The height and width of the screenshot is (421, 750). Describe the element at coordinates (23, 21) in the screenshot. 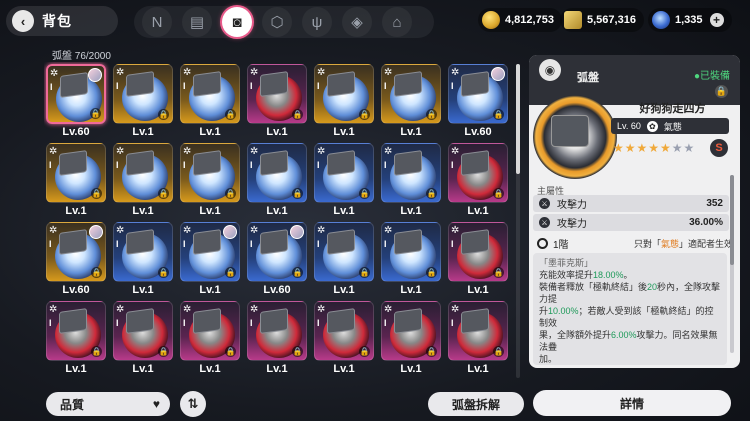

I see `back-arrow-icon: ‹` at that location.